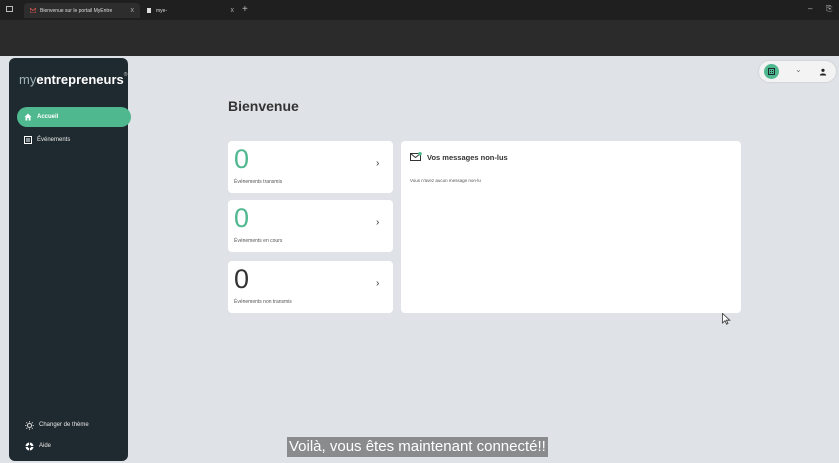 The image size is (839, 463). What do you see at coordinates (245, 9) in the screenshot?
I see `new-tab-button: +` at bounding box center [245, 9].